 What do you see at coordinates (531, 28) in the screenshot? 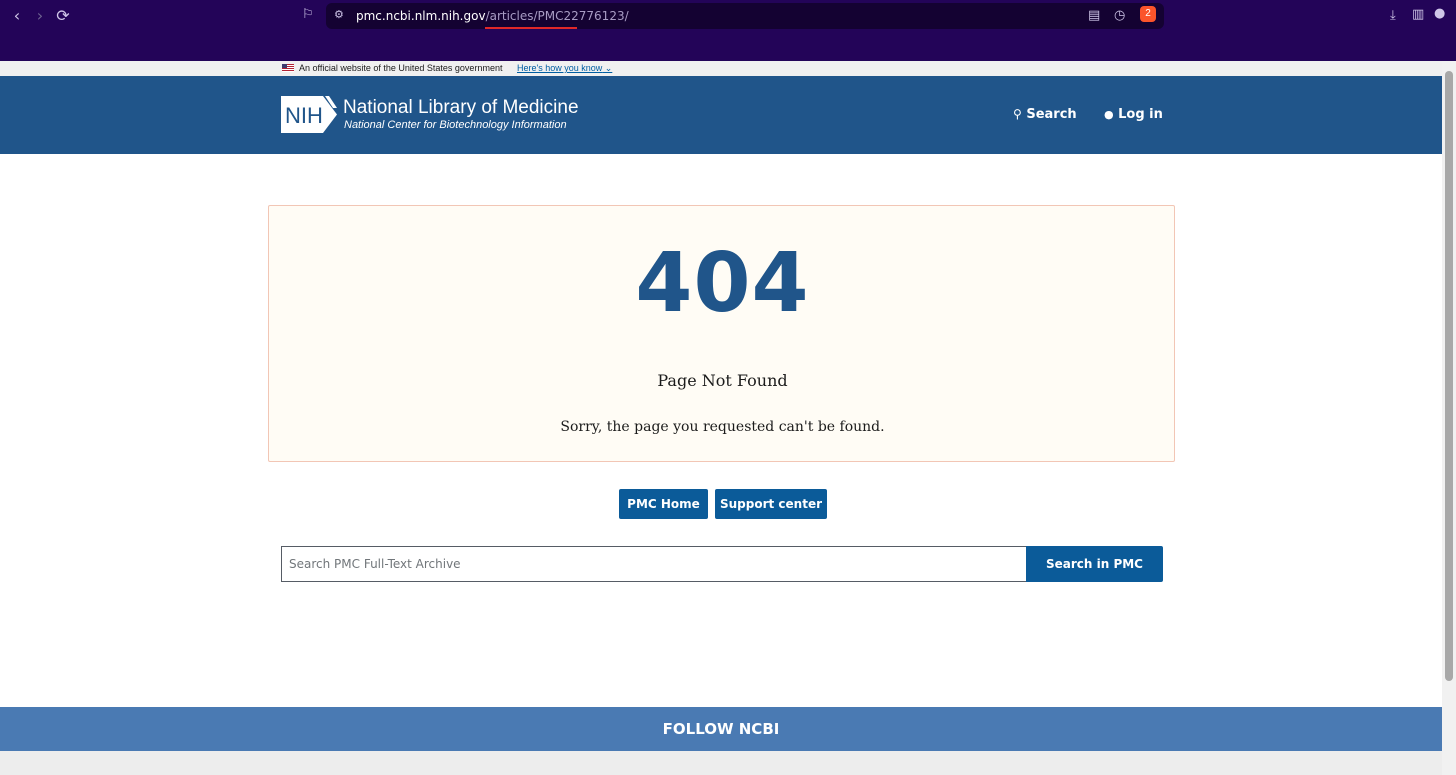
I see `url-highlight-underline` at bounding box center [531, 28].